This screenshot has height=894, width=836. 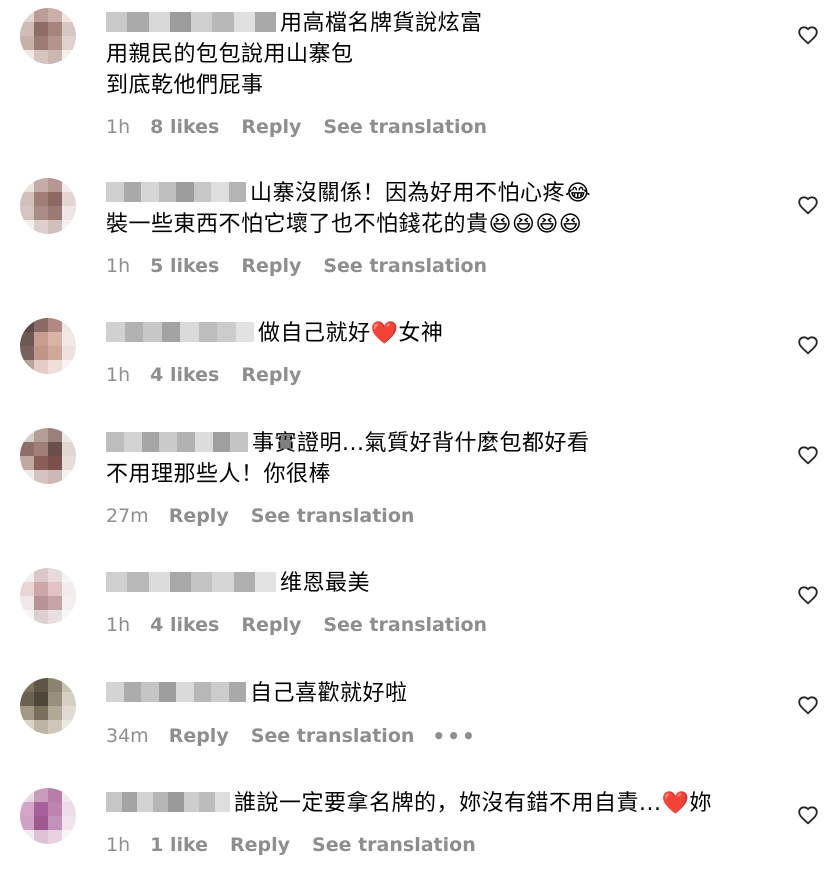 What do you see at coordinates (441, 54) in the screenshot?
I see `comment-text-block: 用高檔名牌貨說炫富 用親民的包包說用山寨包 到底乾他們屁事` at bounding box center [441, 54].